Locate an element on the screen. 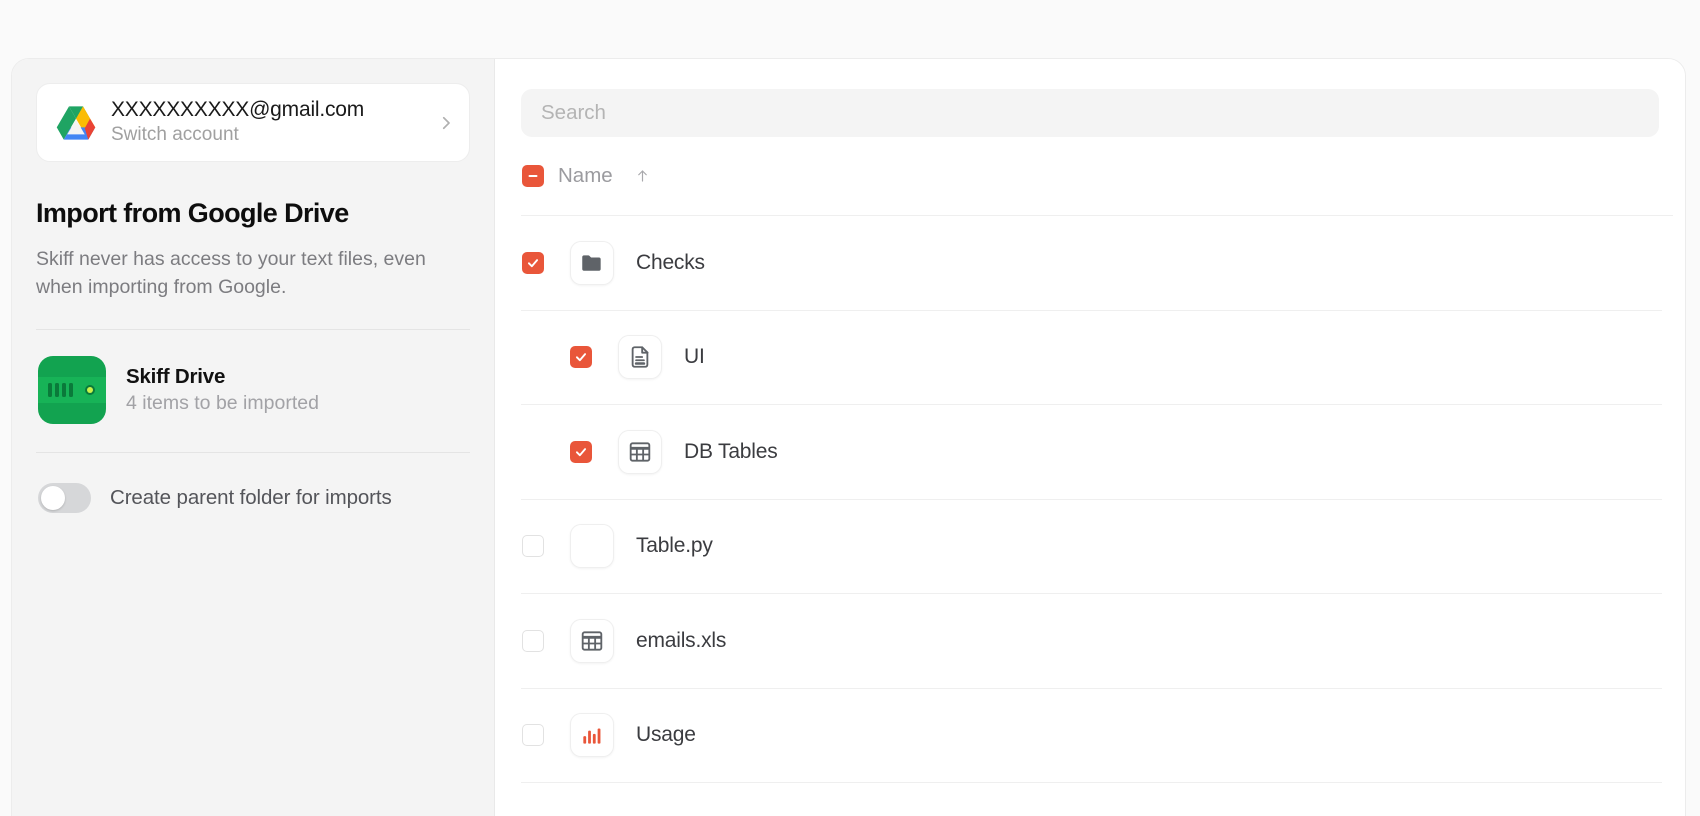 This screenshot has width=1700, height=816. table-row: Checks is located at coordinates (1091, 263).